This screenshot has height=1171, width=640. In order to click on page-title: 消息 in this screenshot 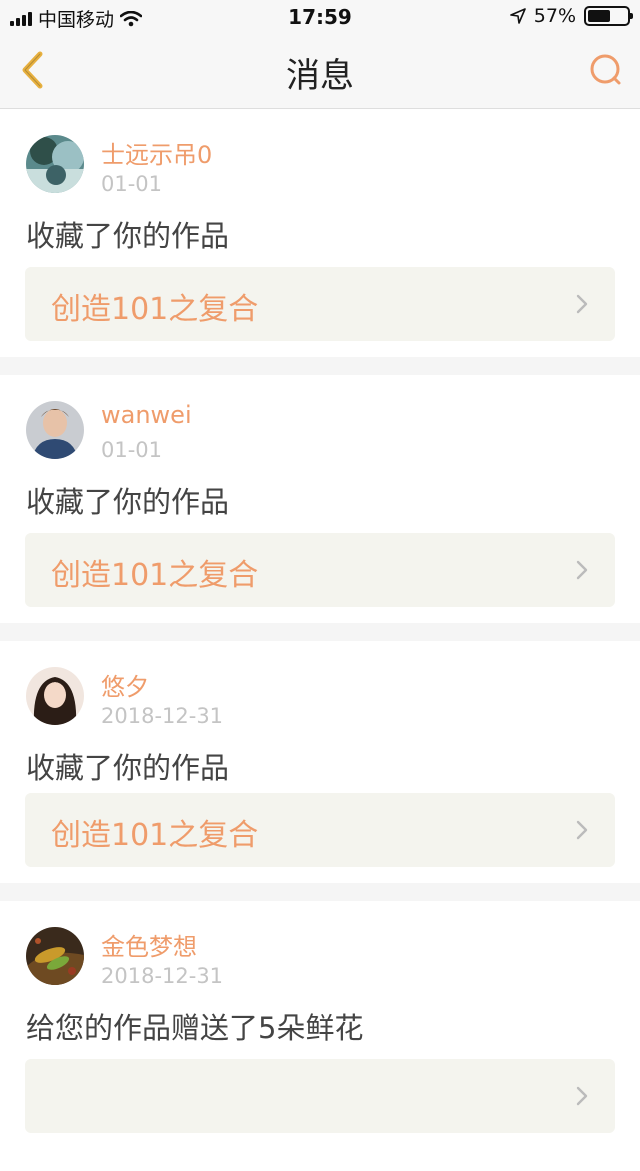, I will do `click(320, 76)`.